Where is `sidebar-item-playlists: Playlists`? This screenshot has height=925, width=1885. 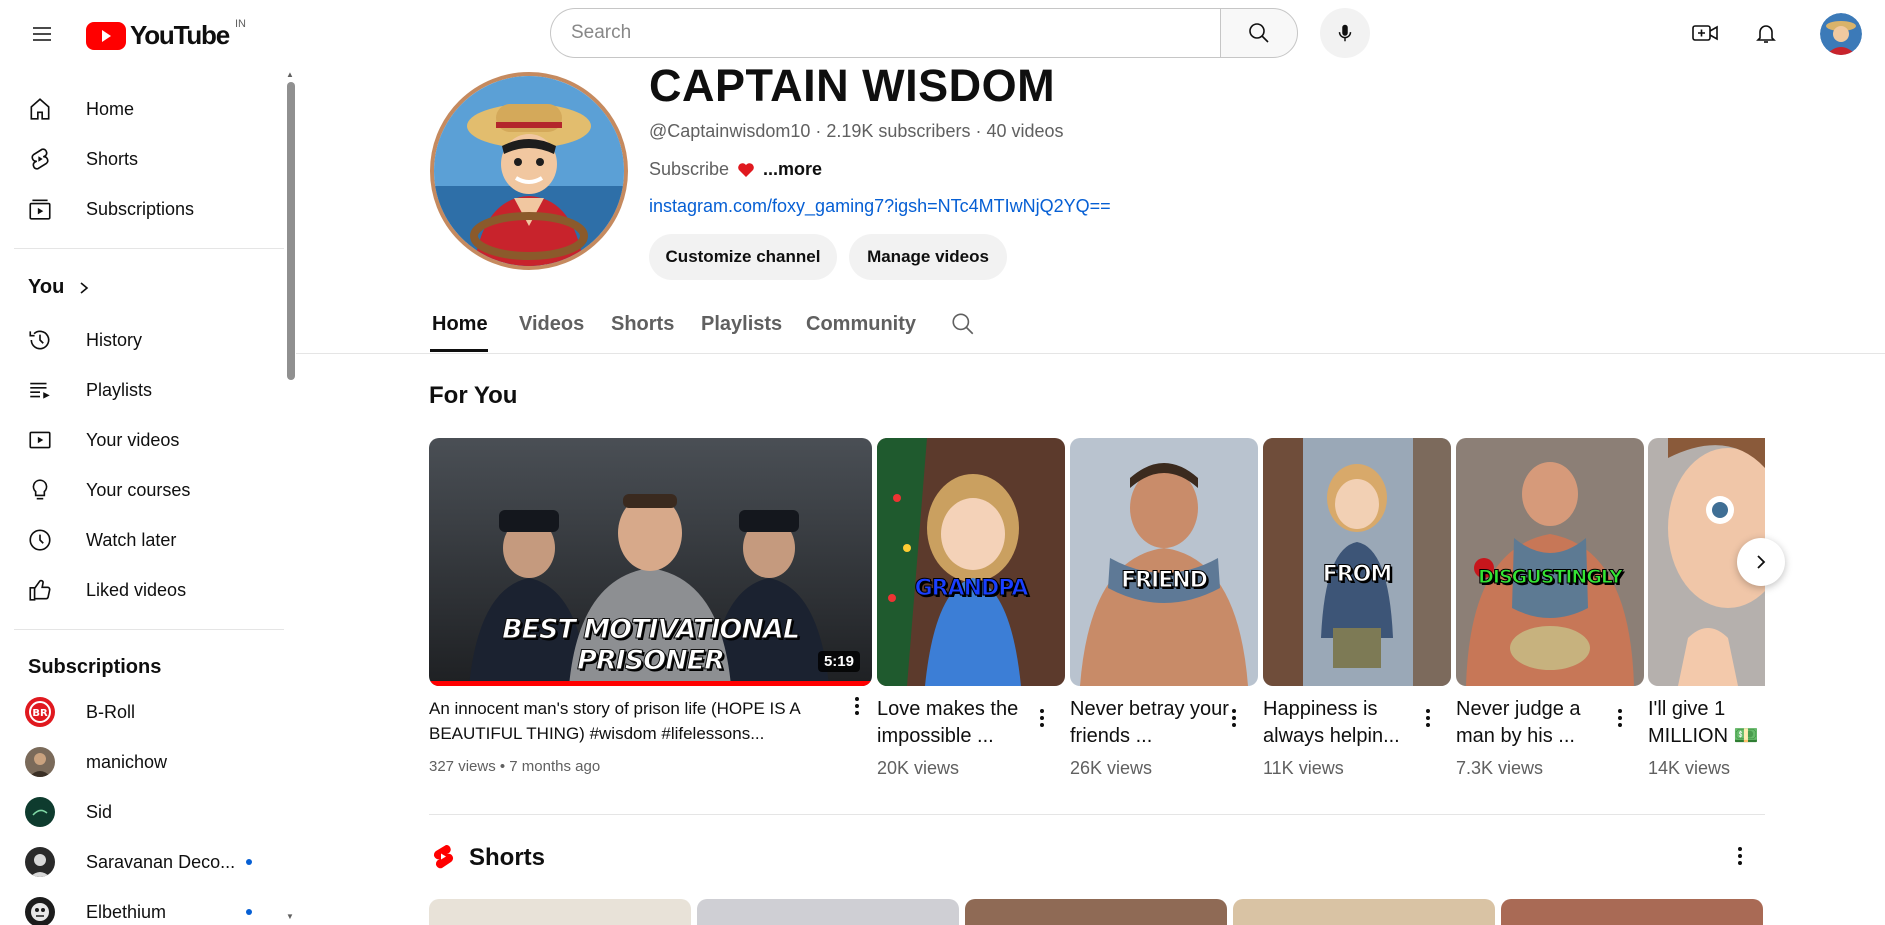
sidebar-item-playlists: Playlists is located at coordinates (147, 390).